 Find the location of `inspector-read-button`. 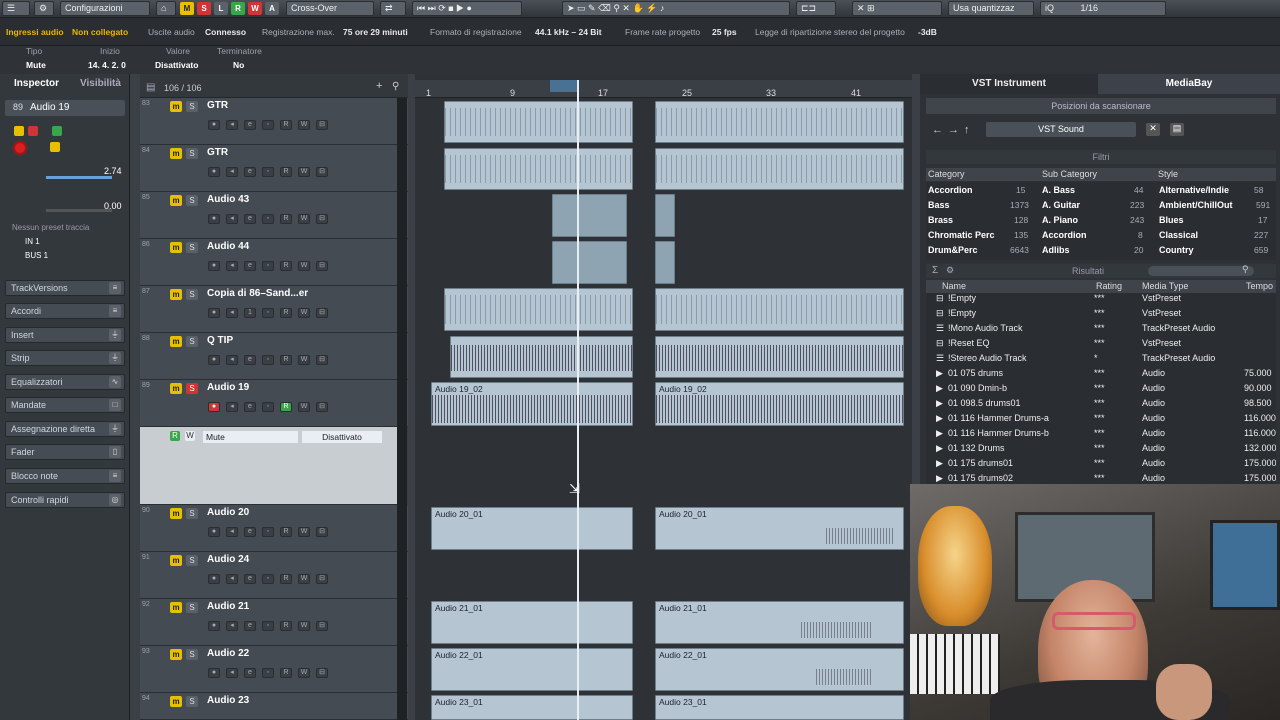

inspector-read-button is located at coordinates (57, 131).